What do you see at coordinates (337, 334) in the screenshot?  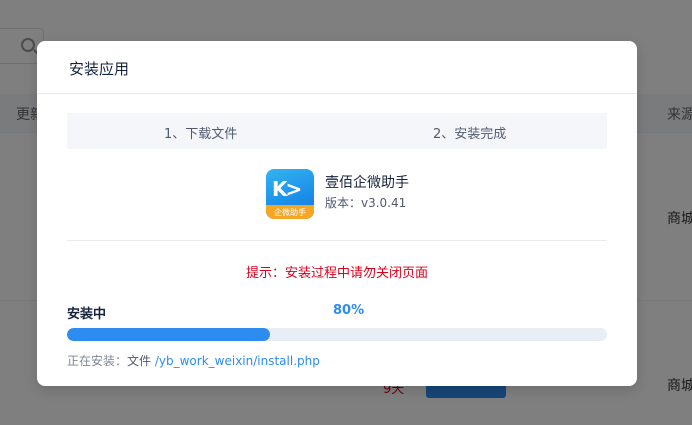 I see `progress-bar` at bounding box center [337, 334].